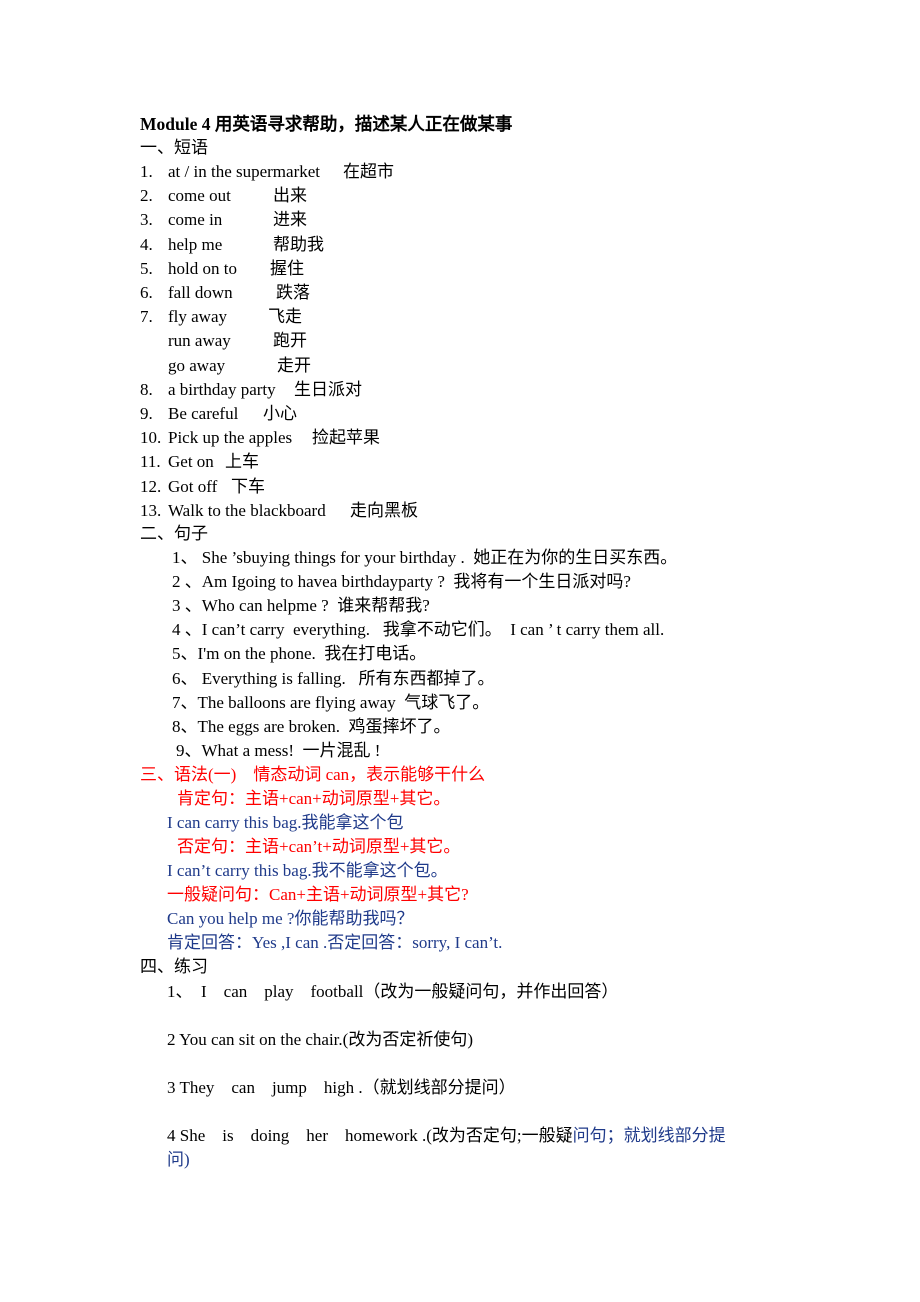 The width and height of the screenshot is (920, 1302). Describe the element at coordinates (294, 365) in the screenshot. I see `phrase-chinese: 走开` at that location.